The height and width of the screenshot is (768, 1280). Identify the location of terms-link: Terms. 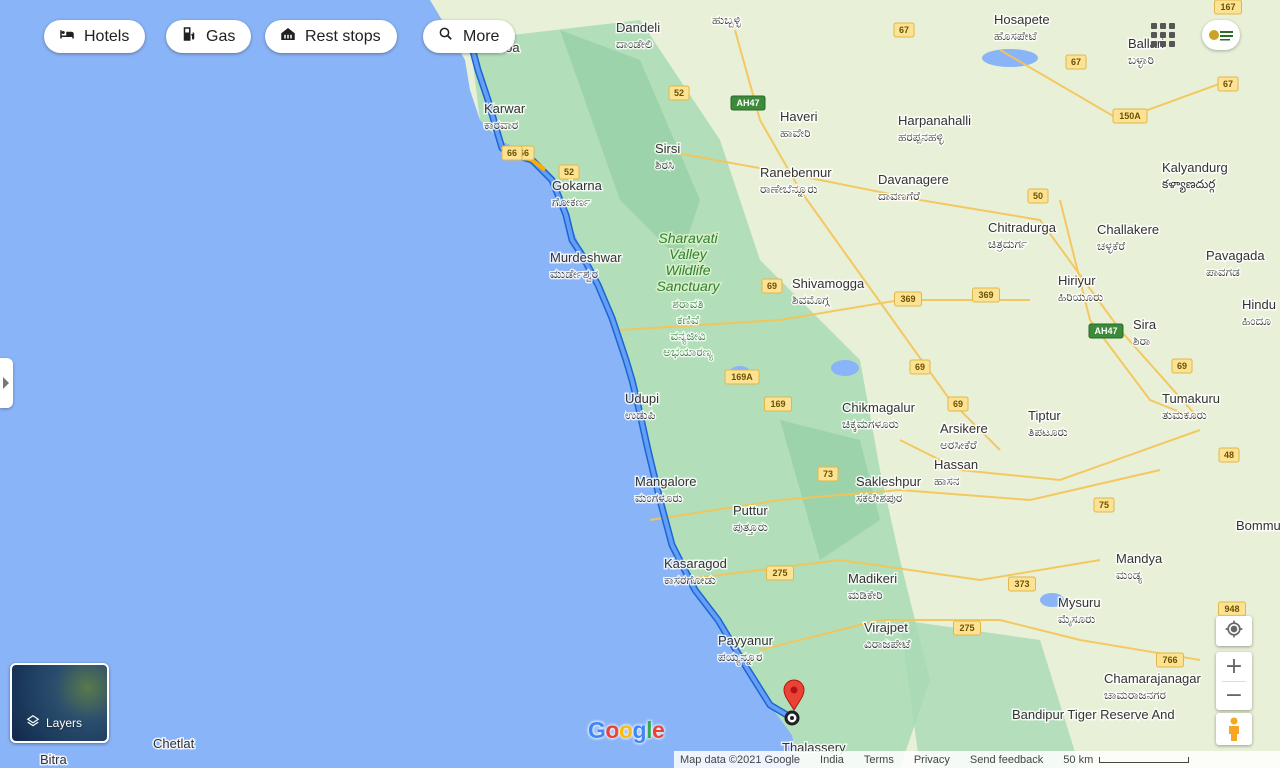
(879, 760).